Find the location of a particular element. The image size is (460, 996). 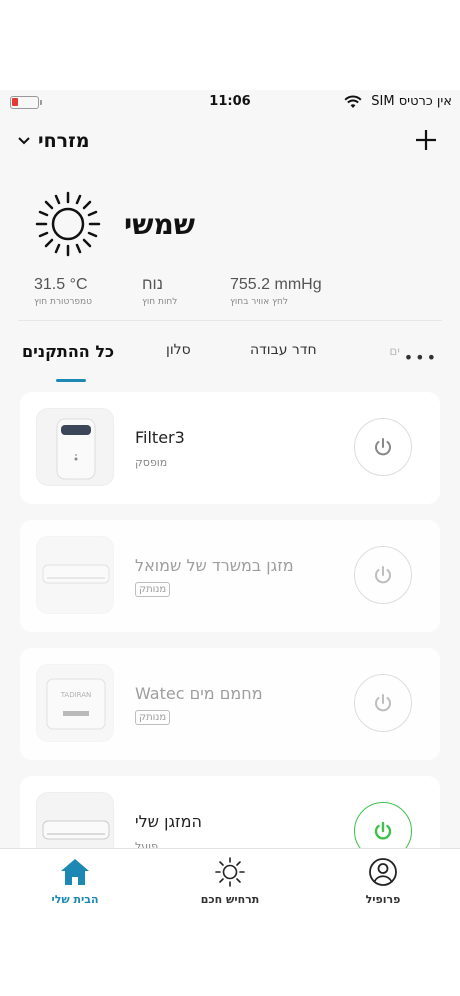

purifier-image is located at coordinates (75, 447).